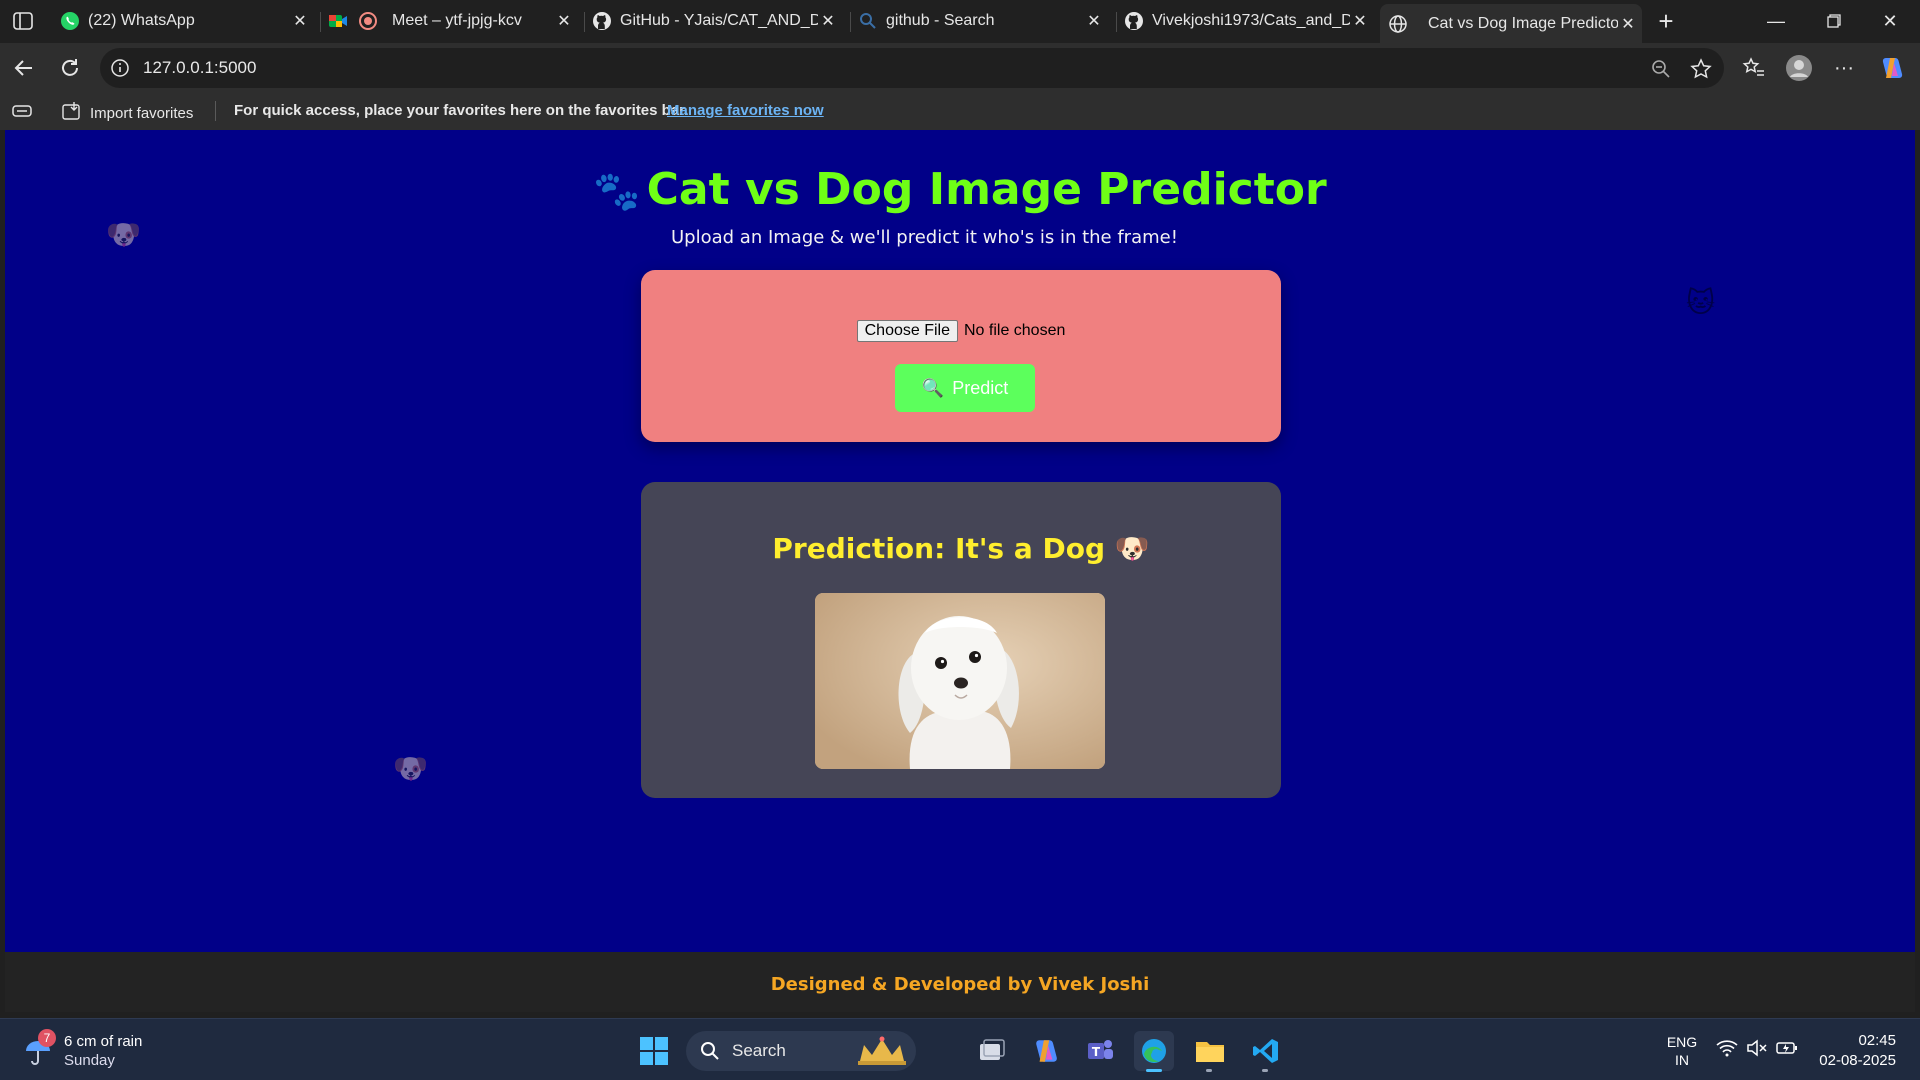 This screenshot has width=1920, height=1080. I want to click on close-window-icon: ✕, so click(1890, 21).